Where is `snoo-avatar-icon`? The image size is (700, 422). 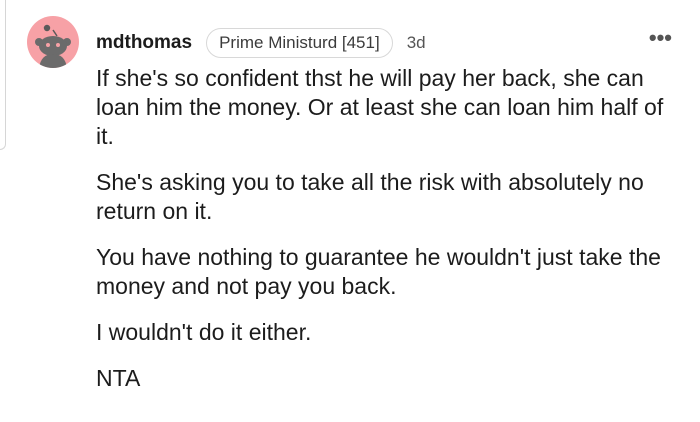
snoo-avatar-icon is located at coordinates (53, 46).